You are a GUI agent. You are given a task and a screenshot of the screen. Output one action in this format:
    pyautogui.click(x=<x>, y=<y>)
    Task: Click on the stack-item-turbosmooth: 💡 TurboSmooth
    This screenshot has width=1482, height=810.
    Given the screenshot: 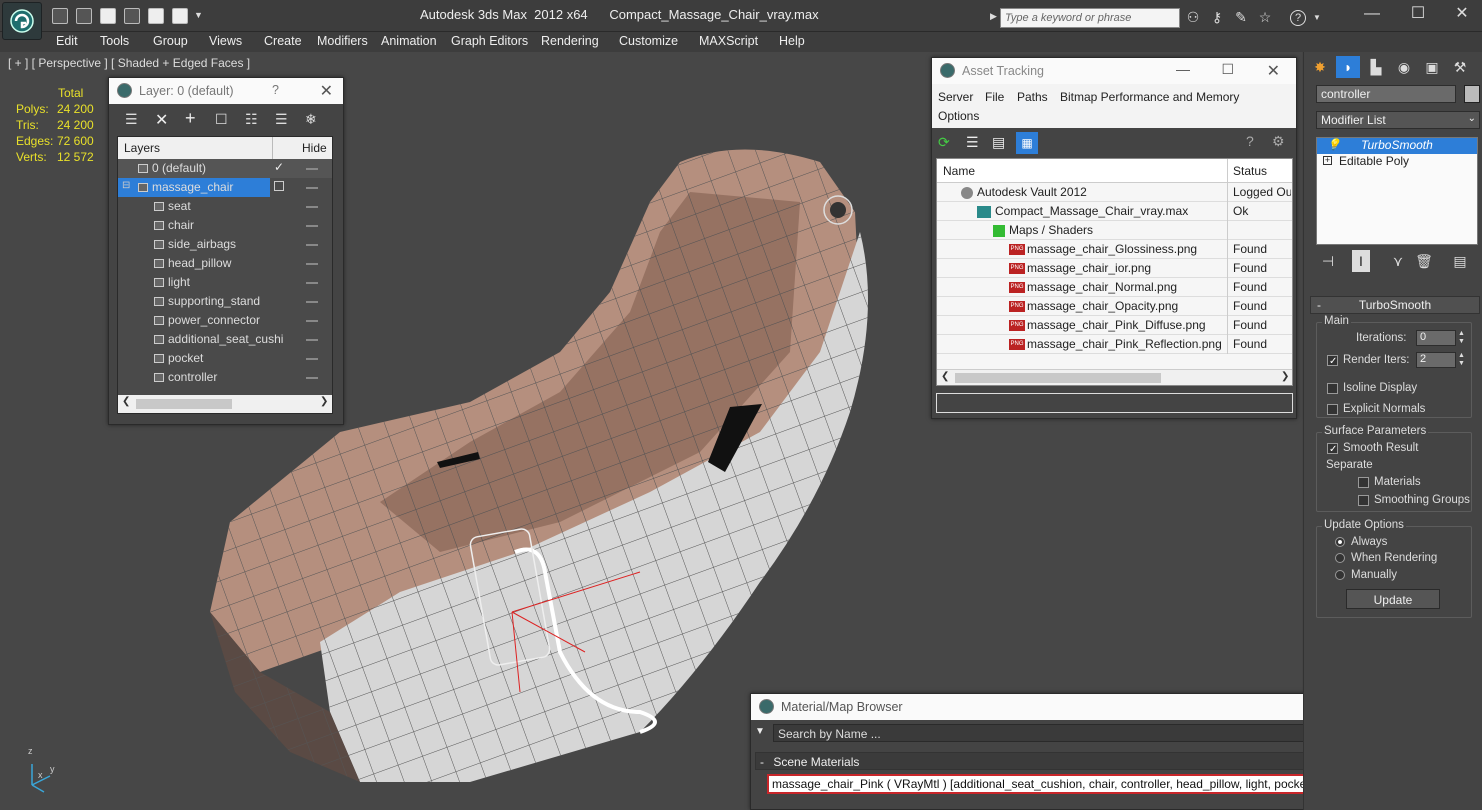 What is the action you would take?
    pyautogui.click(x=1397, y=146)
    